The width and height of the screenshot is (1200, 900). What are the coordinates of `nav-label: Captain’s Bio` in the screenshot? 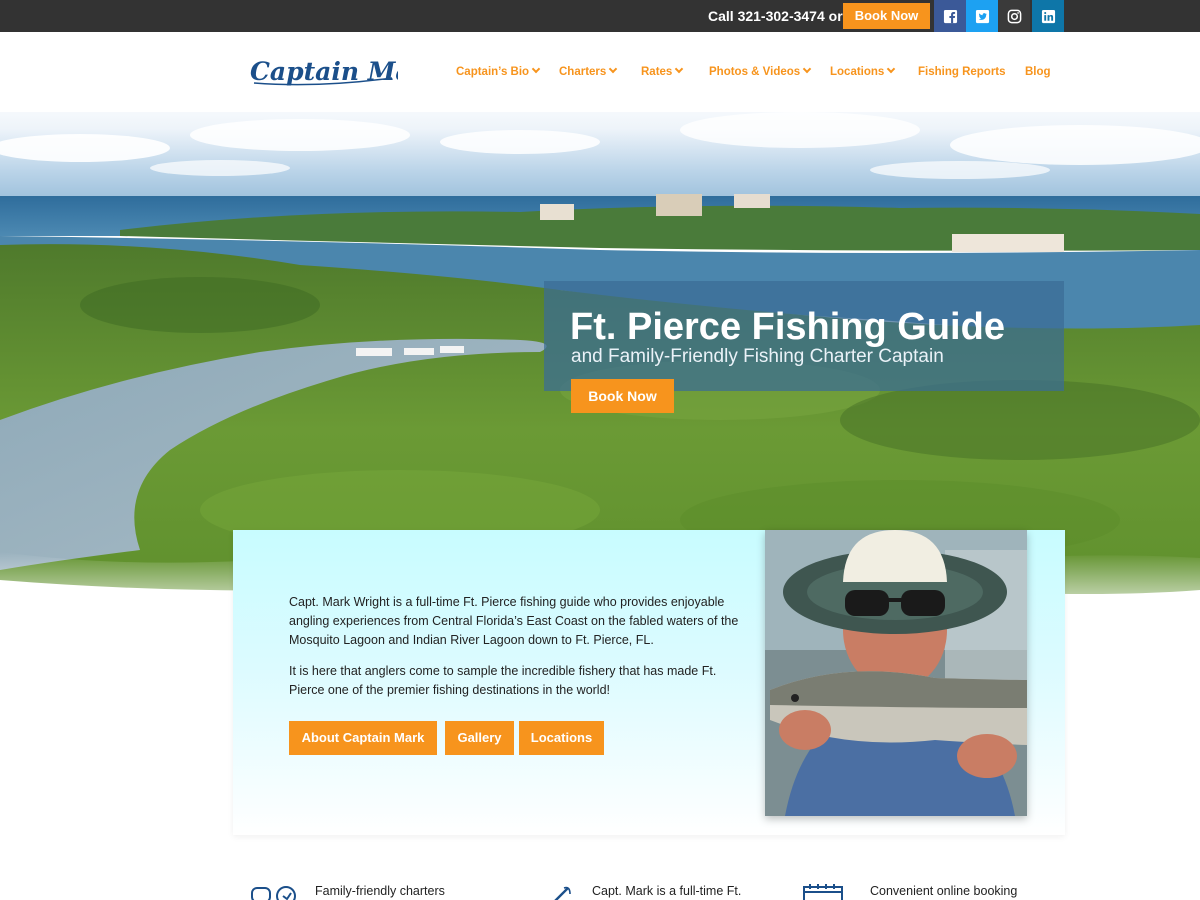 It's located at (493, 72).